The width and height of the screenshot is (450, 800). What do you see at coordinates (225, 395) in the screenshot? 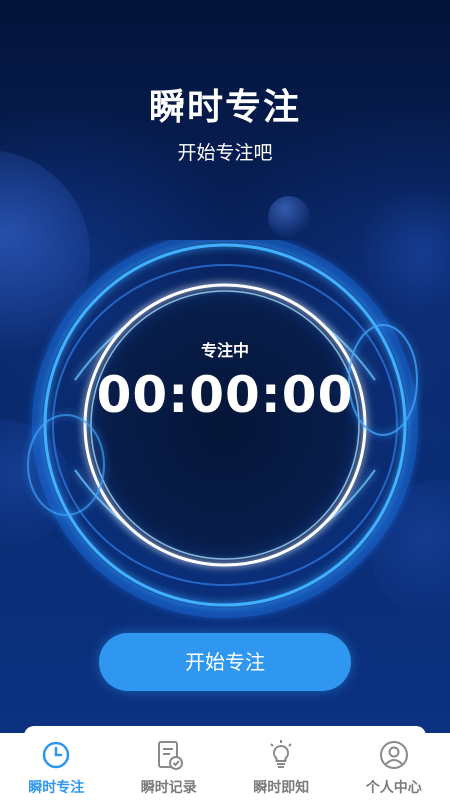
I see `timer-display: 00:00:00` at bounding box center [225, 395].